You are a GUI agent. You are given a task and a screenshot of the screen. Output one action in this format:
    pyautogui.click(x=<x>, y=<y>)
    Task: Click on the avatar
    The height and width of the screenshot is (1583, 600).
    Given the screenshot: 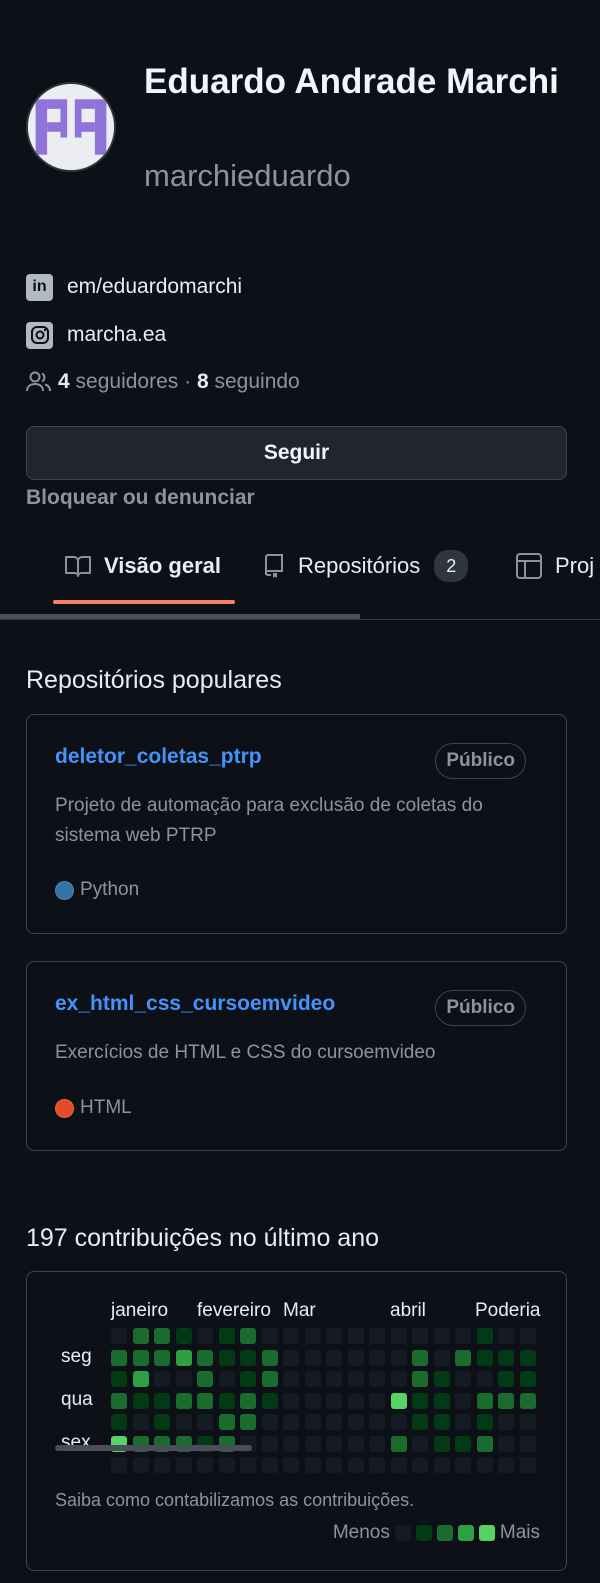 What is the action you would take?
    pyautogui.click(x=71, y=127)
    